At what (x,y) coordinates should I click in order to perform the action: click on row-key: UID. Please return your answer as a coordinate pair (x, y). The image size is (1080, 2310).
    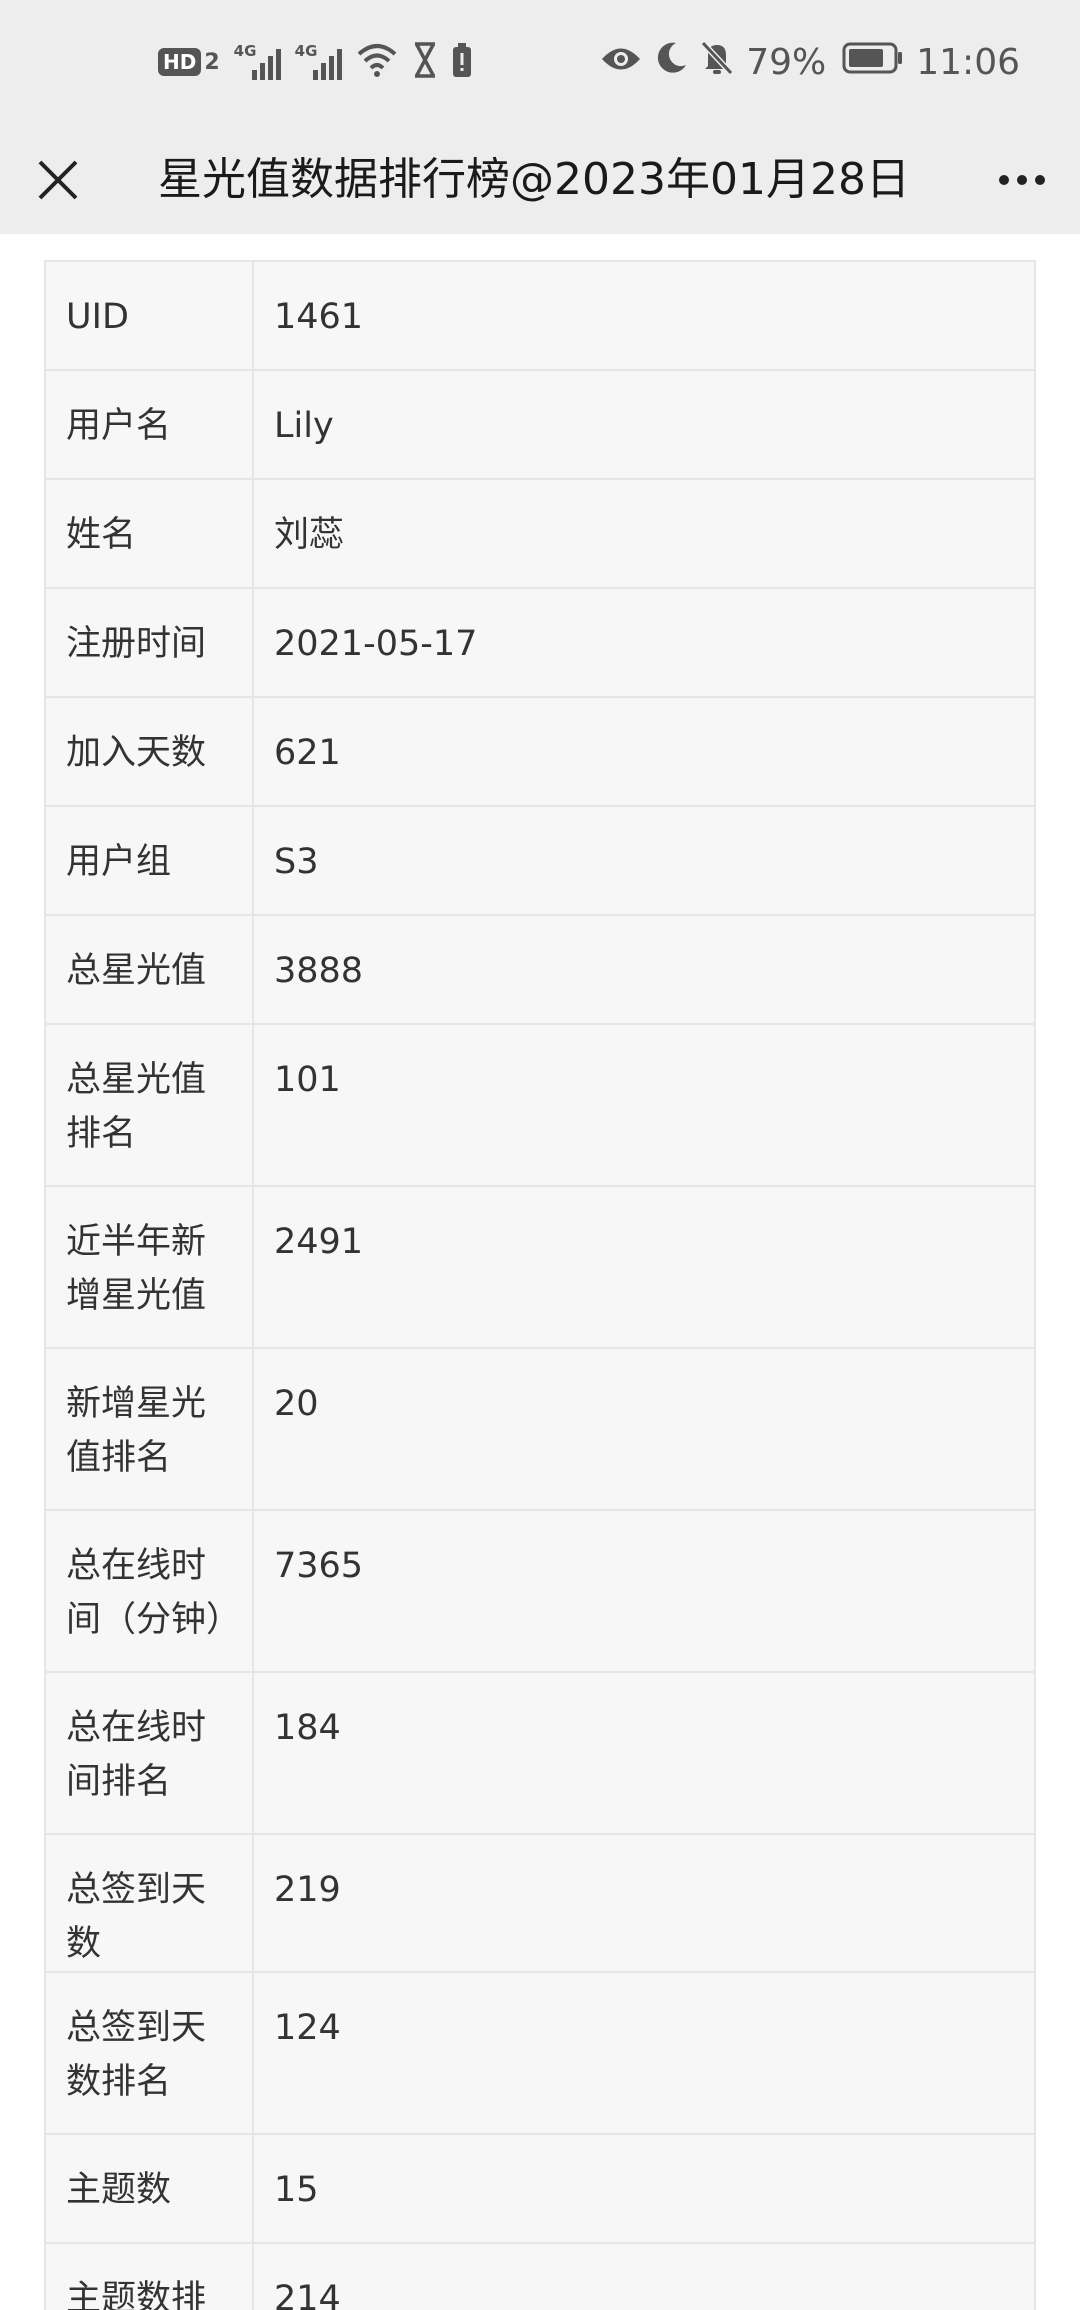
    Looking at the image, I should click on (149, 315).